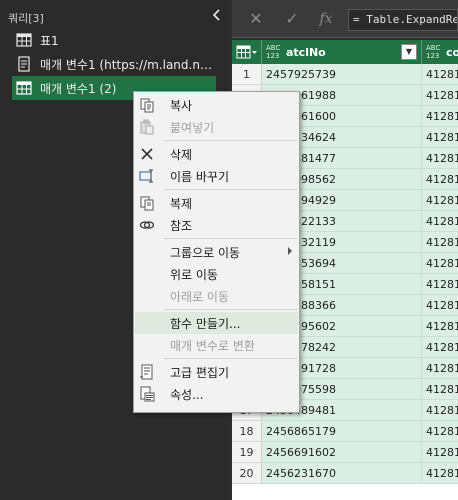 Image resolution: width=458 pixels, height=500 pixels. What do you see at coordinates (192, 128) in the screenshot?
I see `menu-item-label: 붙여넣기` at bounding box center [192, 128].